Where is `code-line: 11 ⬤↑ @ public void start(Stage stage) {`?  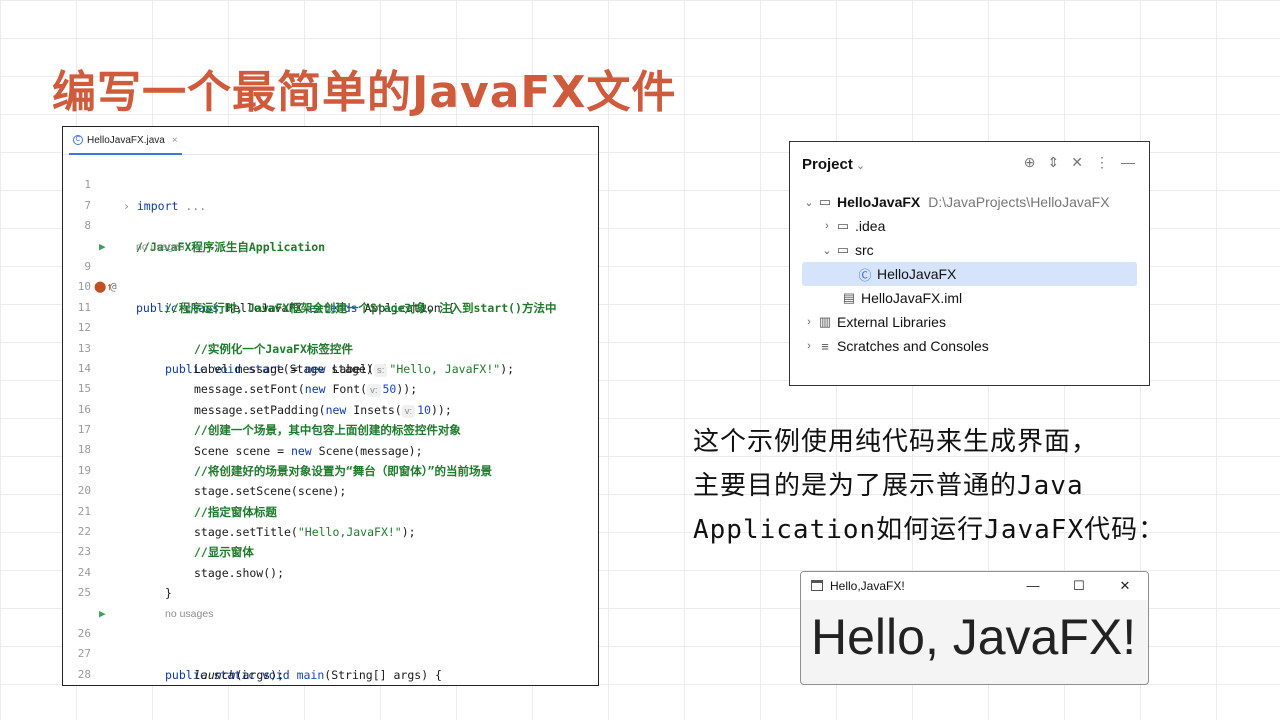 code-line: 11 ⬤↑ @ public void start(Stage stage) { is located at coordinates (330, 326).